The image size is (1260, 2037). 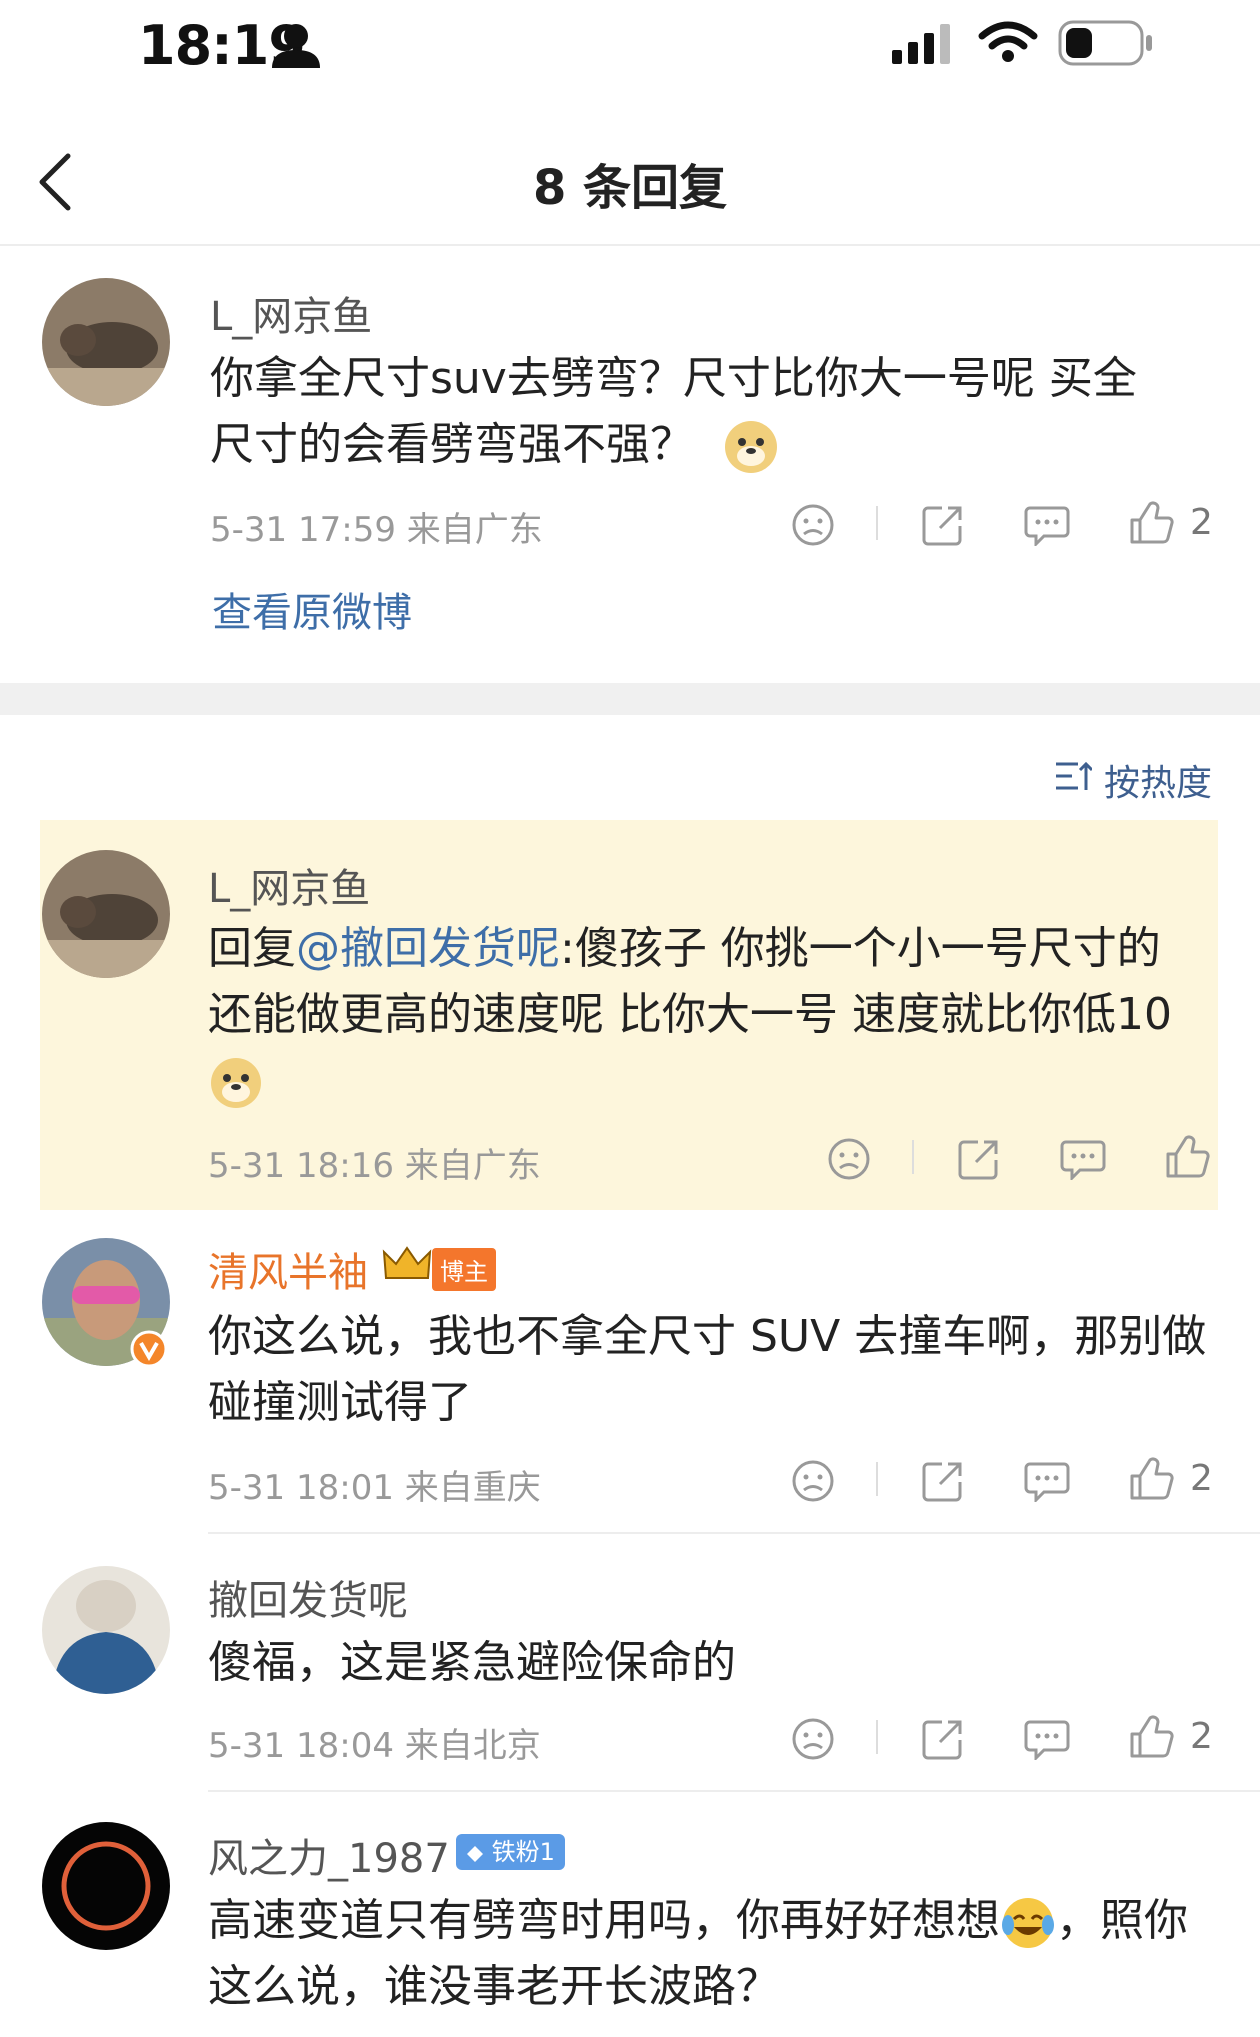 What do you see at coordinates (630, 699) in the screenshot?
I see `section-divider` at bounding box center [630, 699].